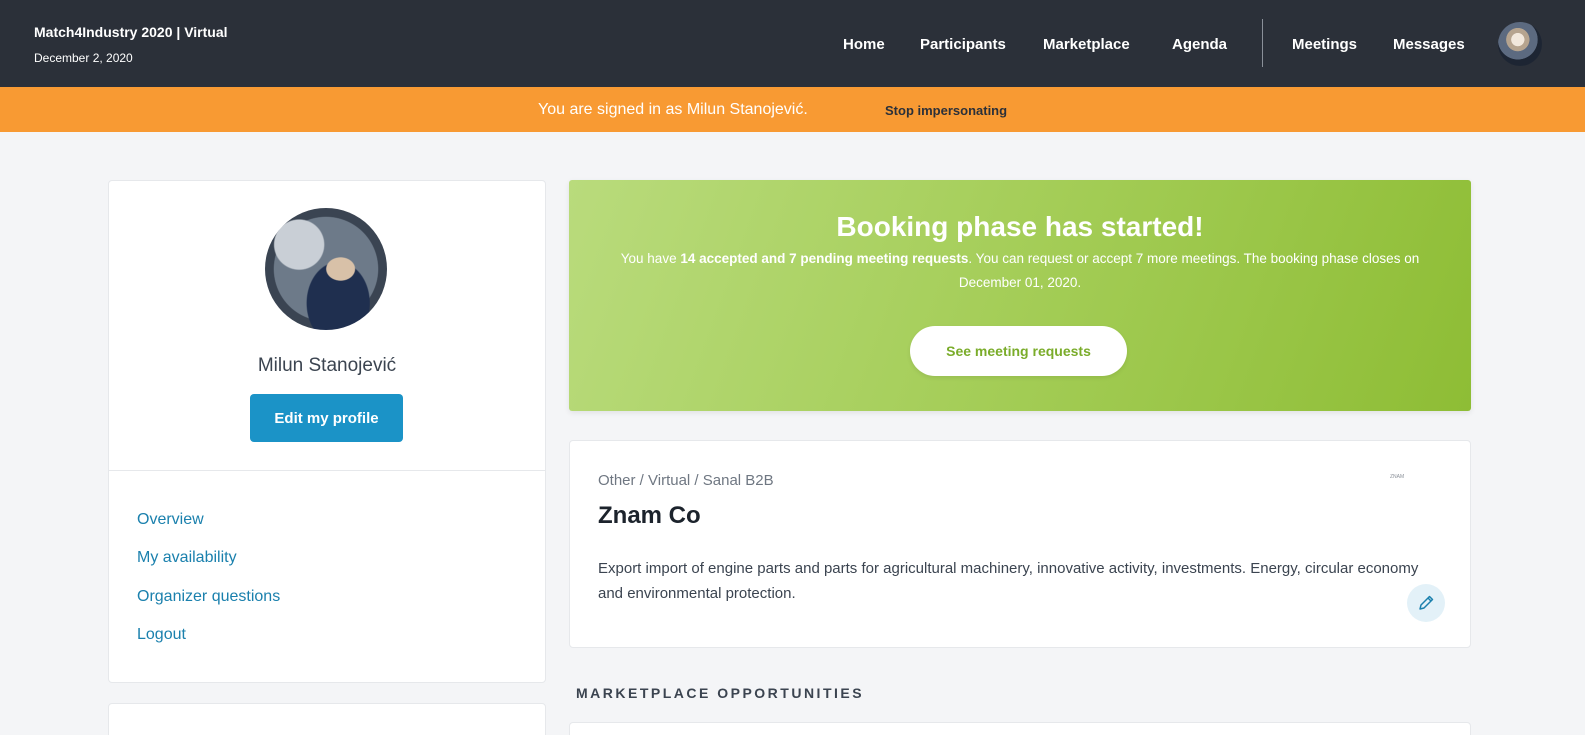  Describe the element at coordinates (1020, 728) in the screenshot. I see `marketplace-card` at that location.